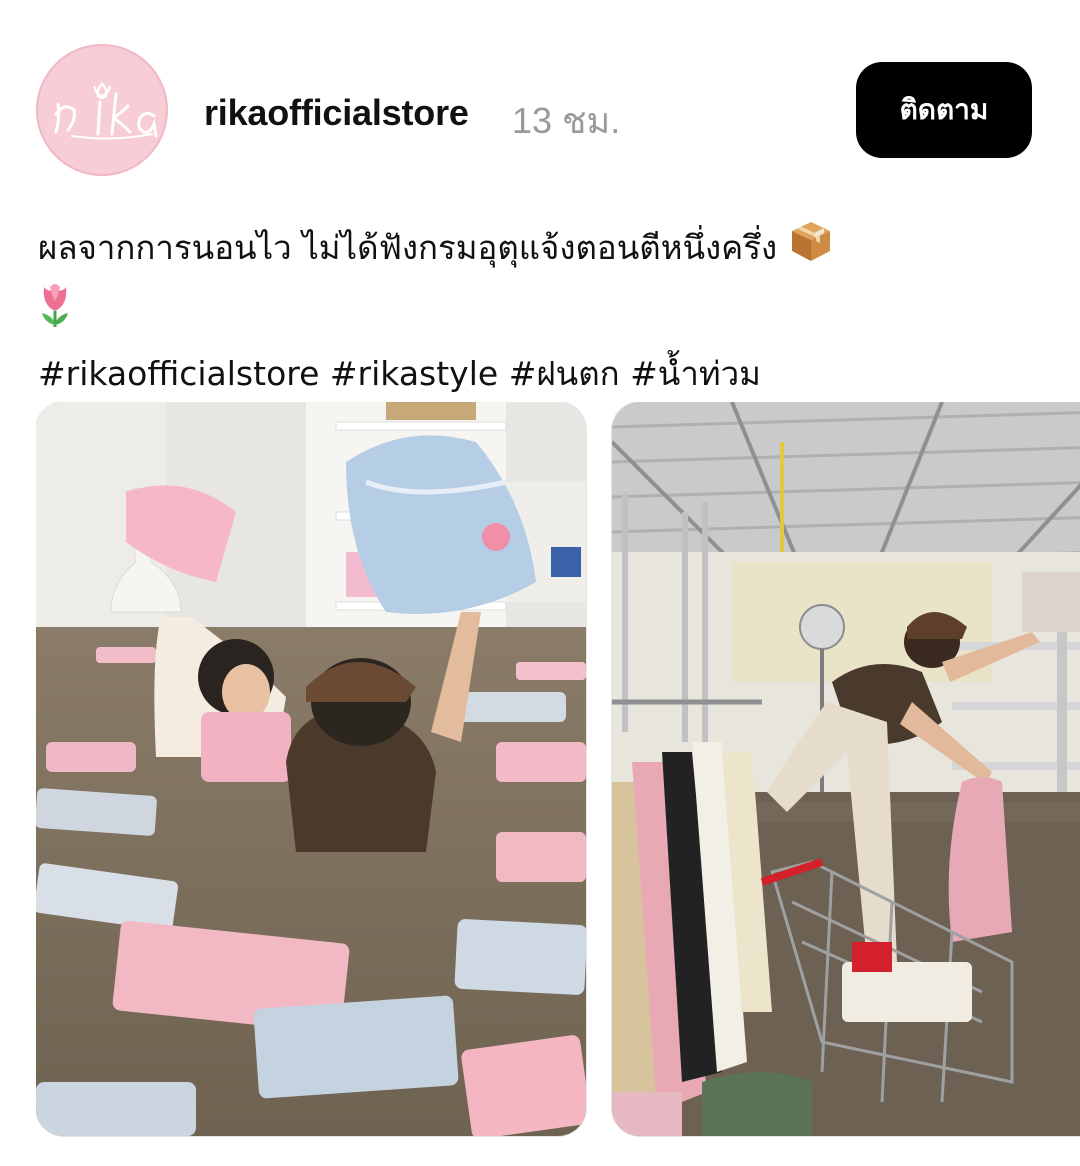 The width and height of the screenshot is (1080, 1166). I want to click on follow-button: ติดตาม, so click(944, 110).